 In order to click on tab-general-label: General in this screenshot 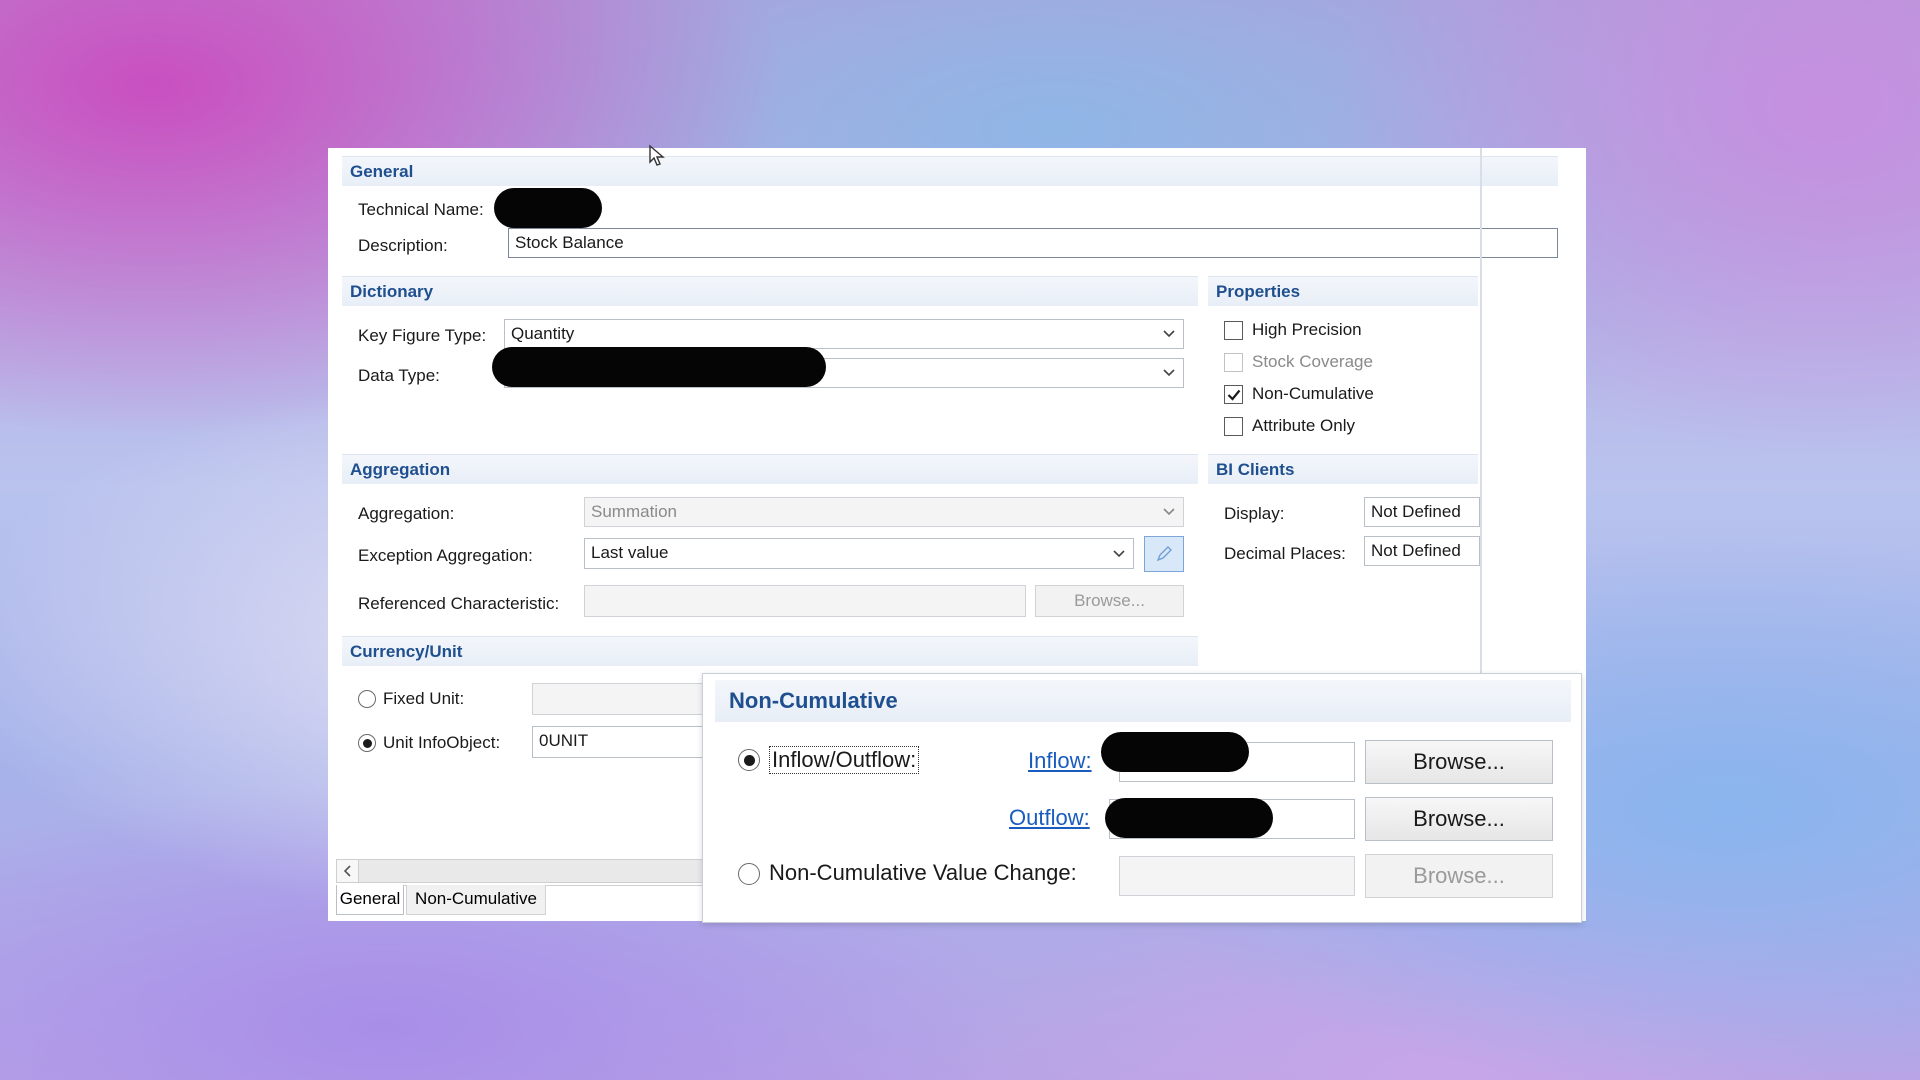, I will do `click(370, 898)`.